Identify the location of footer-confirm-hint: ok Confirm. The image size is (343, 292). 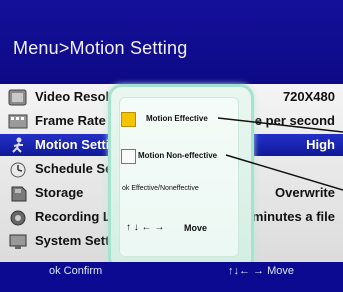
(76, 271).